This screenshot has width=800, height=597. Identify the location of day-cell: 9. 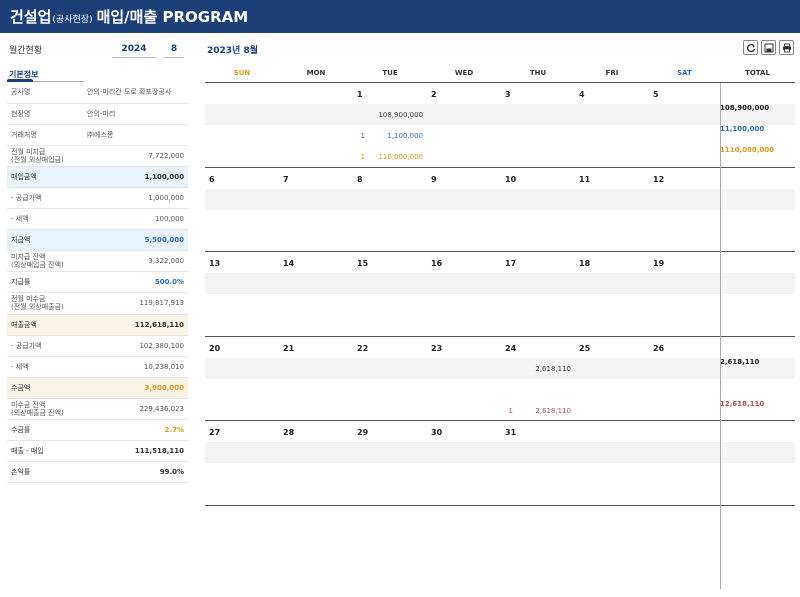
(464, 178).